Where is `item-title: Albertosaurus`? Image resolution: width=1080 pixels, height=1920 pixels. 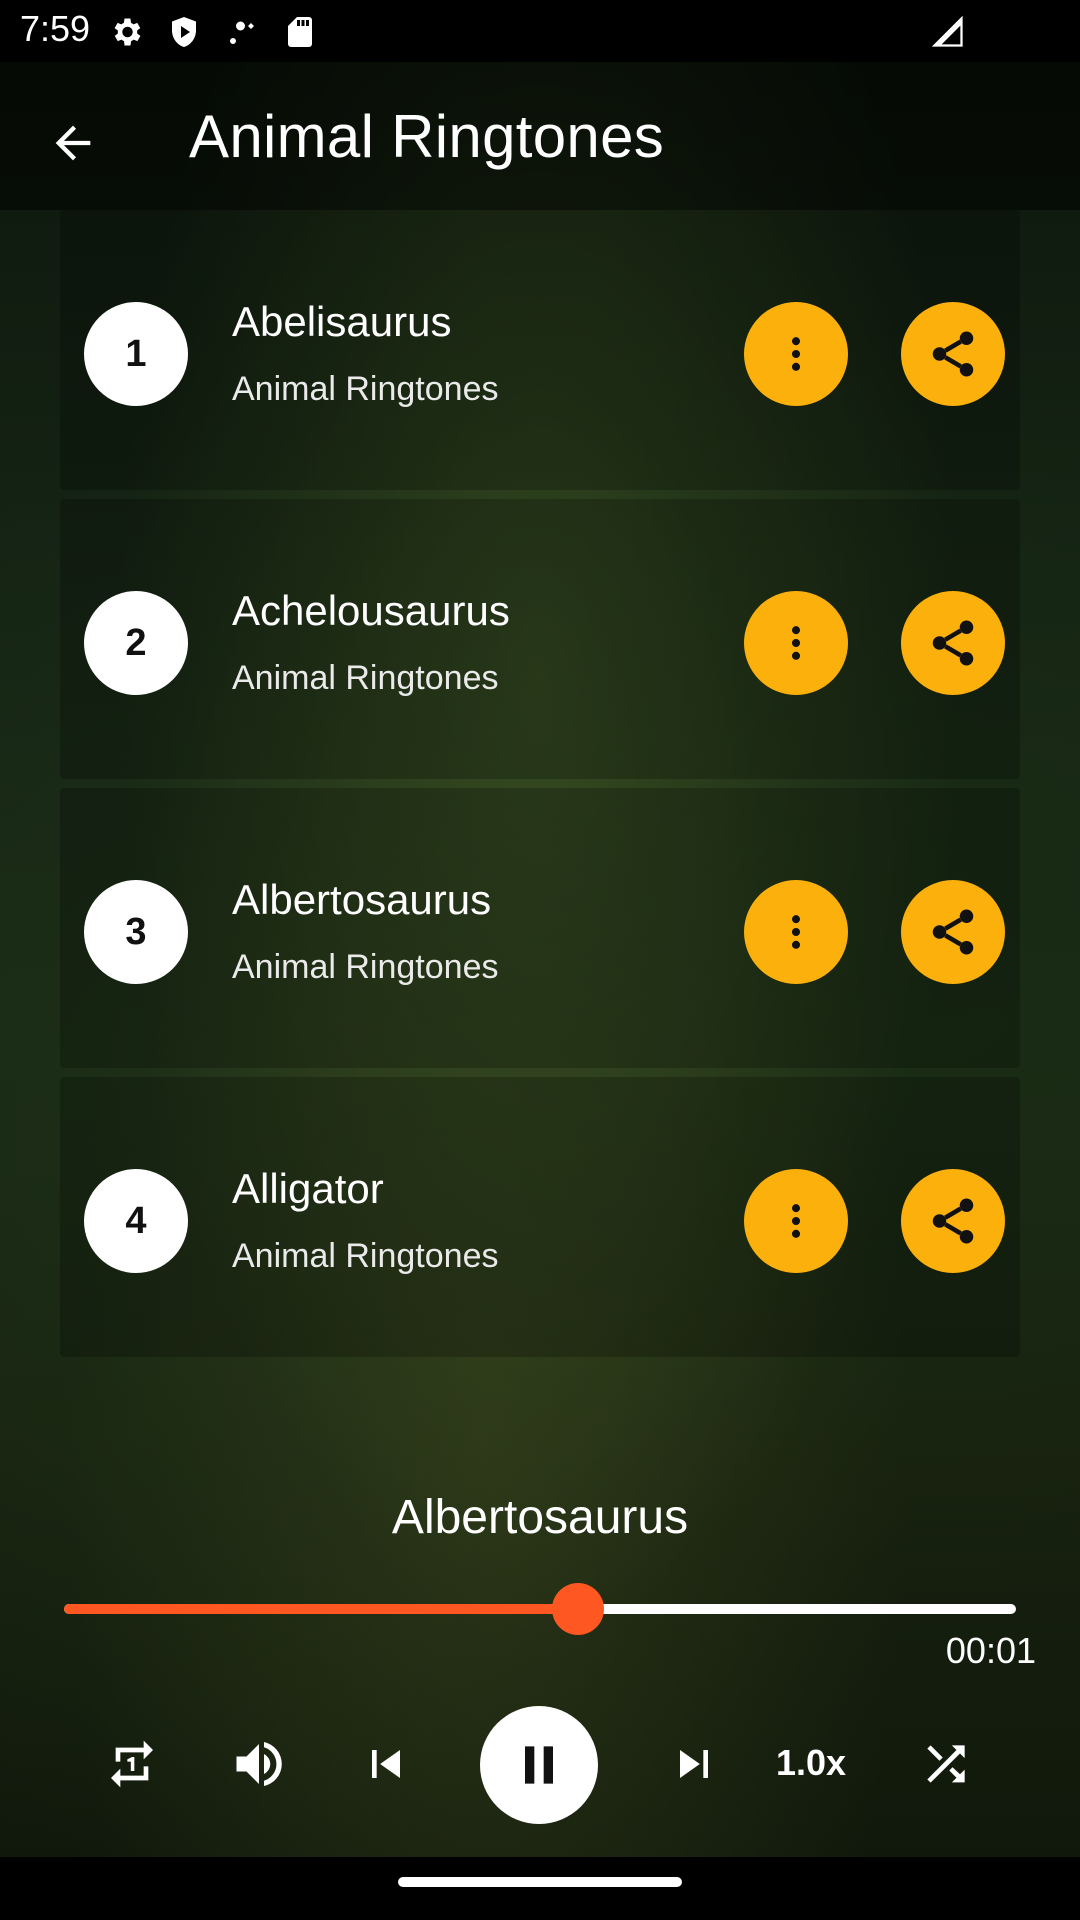
item-title: Albertosaurus is located at coordinates (362, 899).